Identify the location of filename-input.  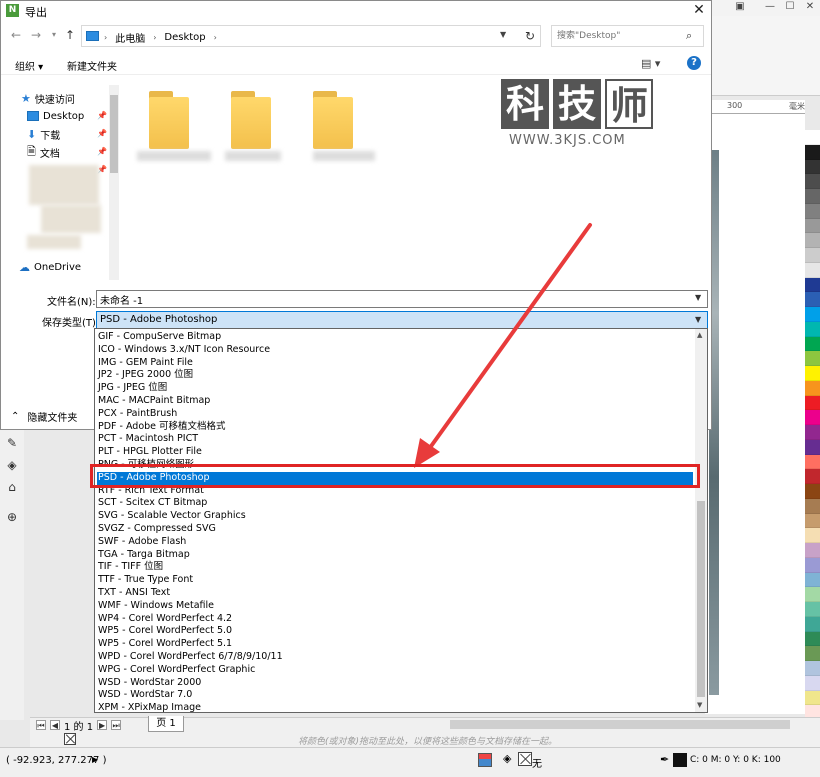
(385, 299).